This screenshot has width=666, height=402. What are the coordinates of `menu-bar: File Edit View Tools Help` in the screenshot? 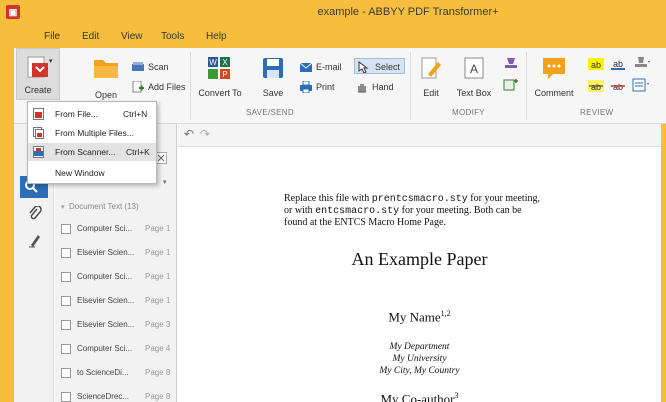 It's located at (333, 37).